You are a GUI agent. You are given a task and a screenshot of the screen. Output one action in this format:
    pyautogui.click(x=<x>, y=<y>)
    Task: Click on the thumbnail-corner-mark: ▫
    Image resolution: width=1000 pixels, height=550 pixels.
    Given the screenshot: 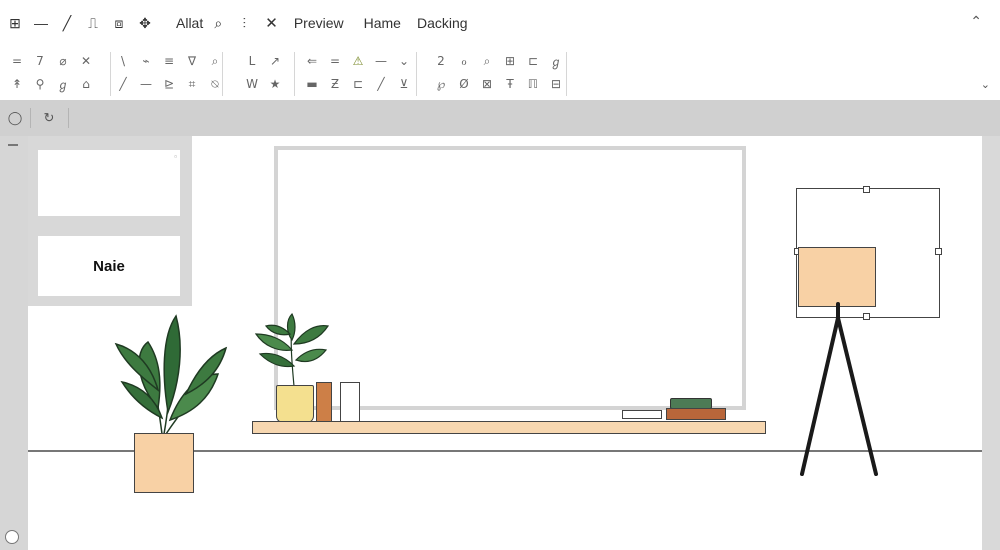 What is the action you would take?
    pyautogui.click(x=175, y=156)
    